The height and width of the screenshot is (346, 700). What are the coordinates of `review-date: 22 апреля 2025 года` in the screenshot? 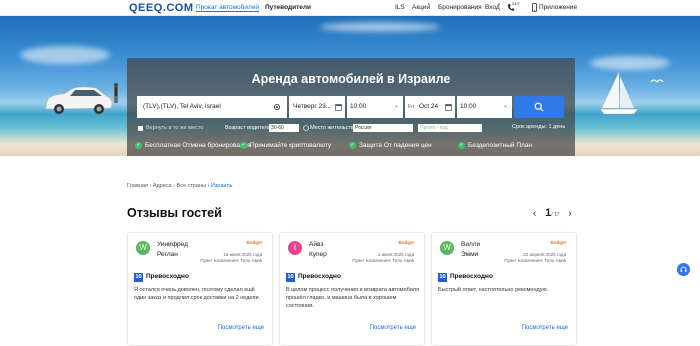 It's located at (544, 254).